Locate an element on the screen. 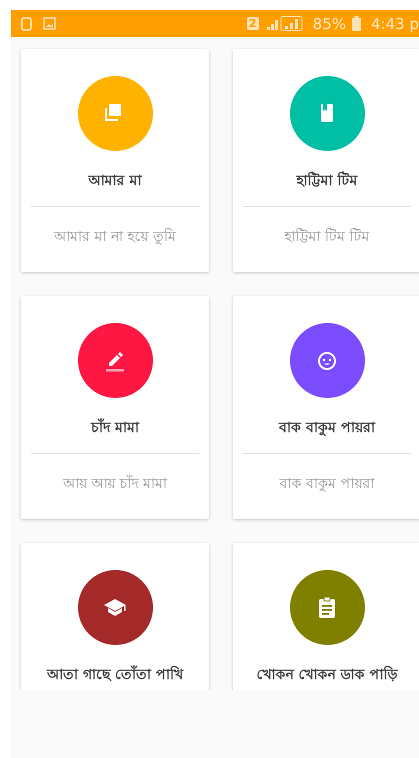  rhyme-card: চাঁদ মামা আয় আয় চাঁদ মামা is located at coordinates (115, 407).